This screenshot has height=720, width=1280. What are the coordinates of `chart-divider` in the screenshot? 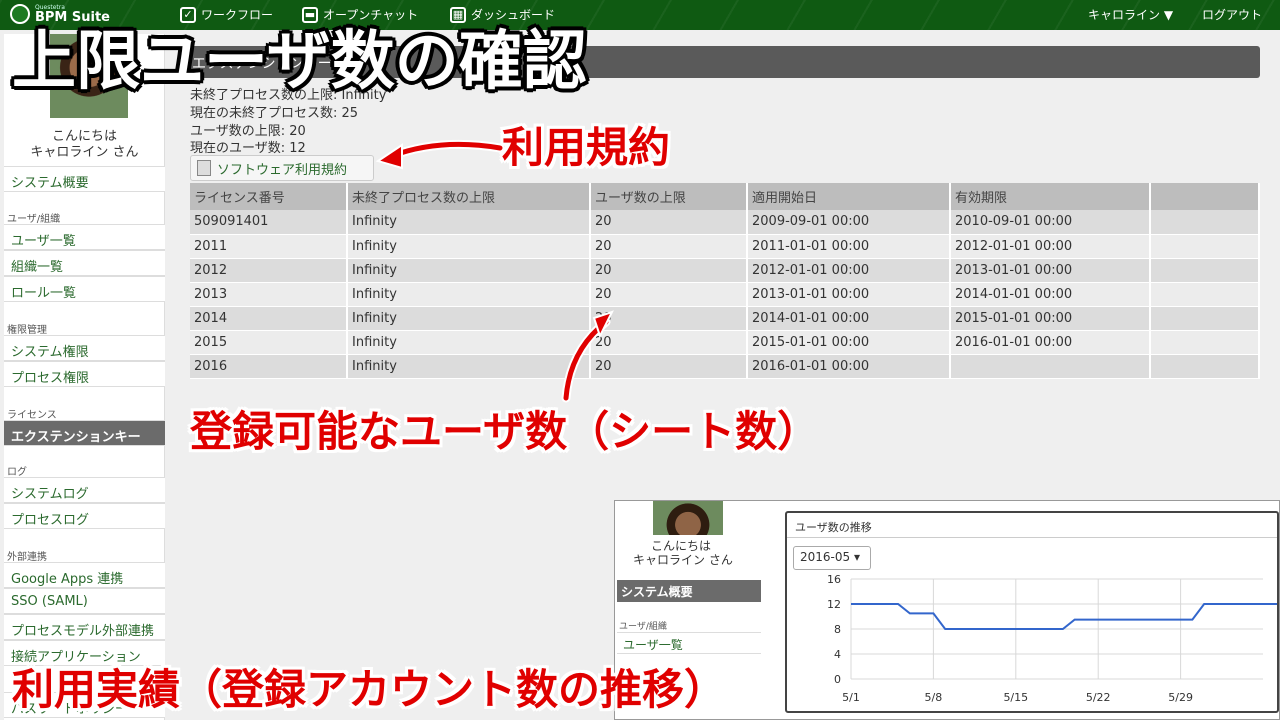 It's located at (1032, 537).